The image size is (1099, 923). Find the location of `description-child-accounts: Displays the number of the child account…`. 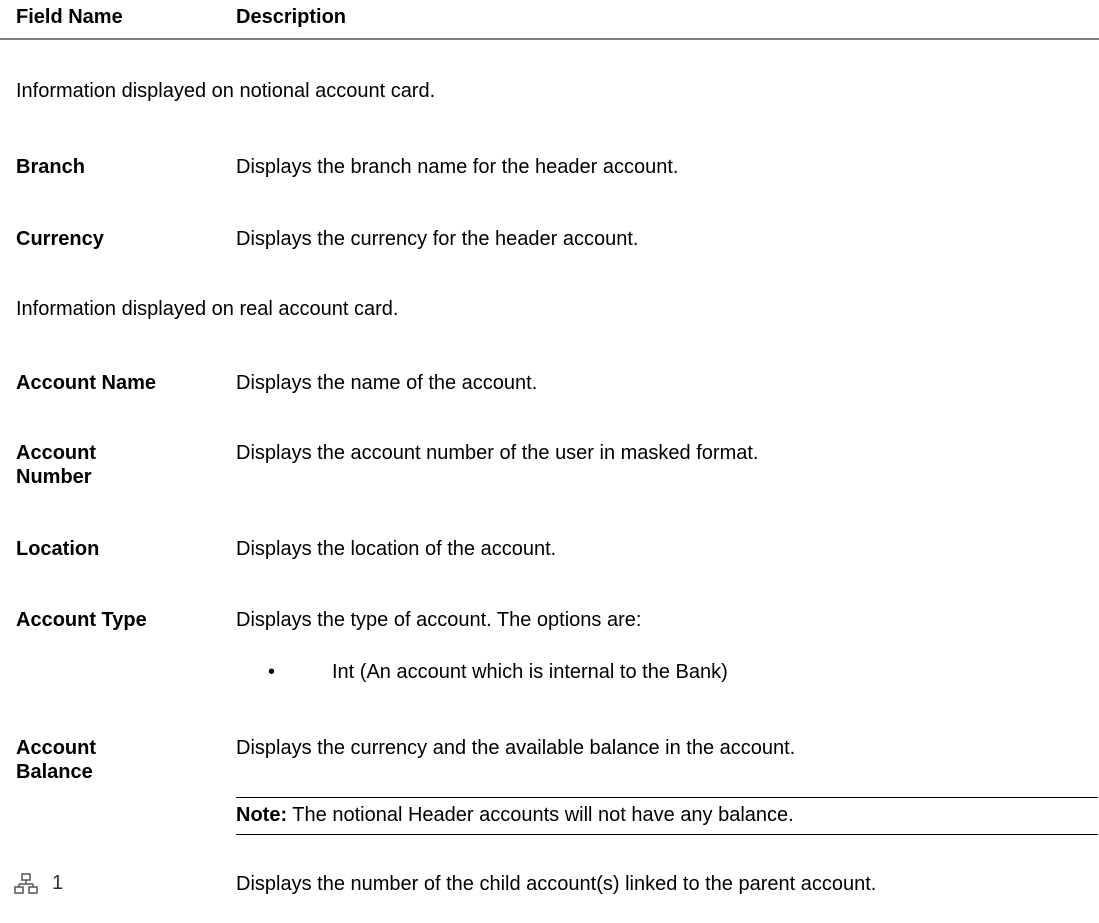

description-child-accounts: Displays the number of the child account… is located at coordinates (556, 884).